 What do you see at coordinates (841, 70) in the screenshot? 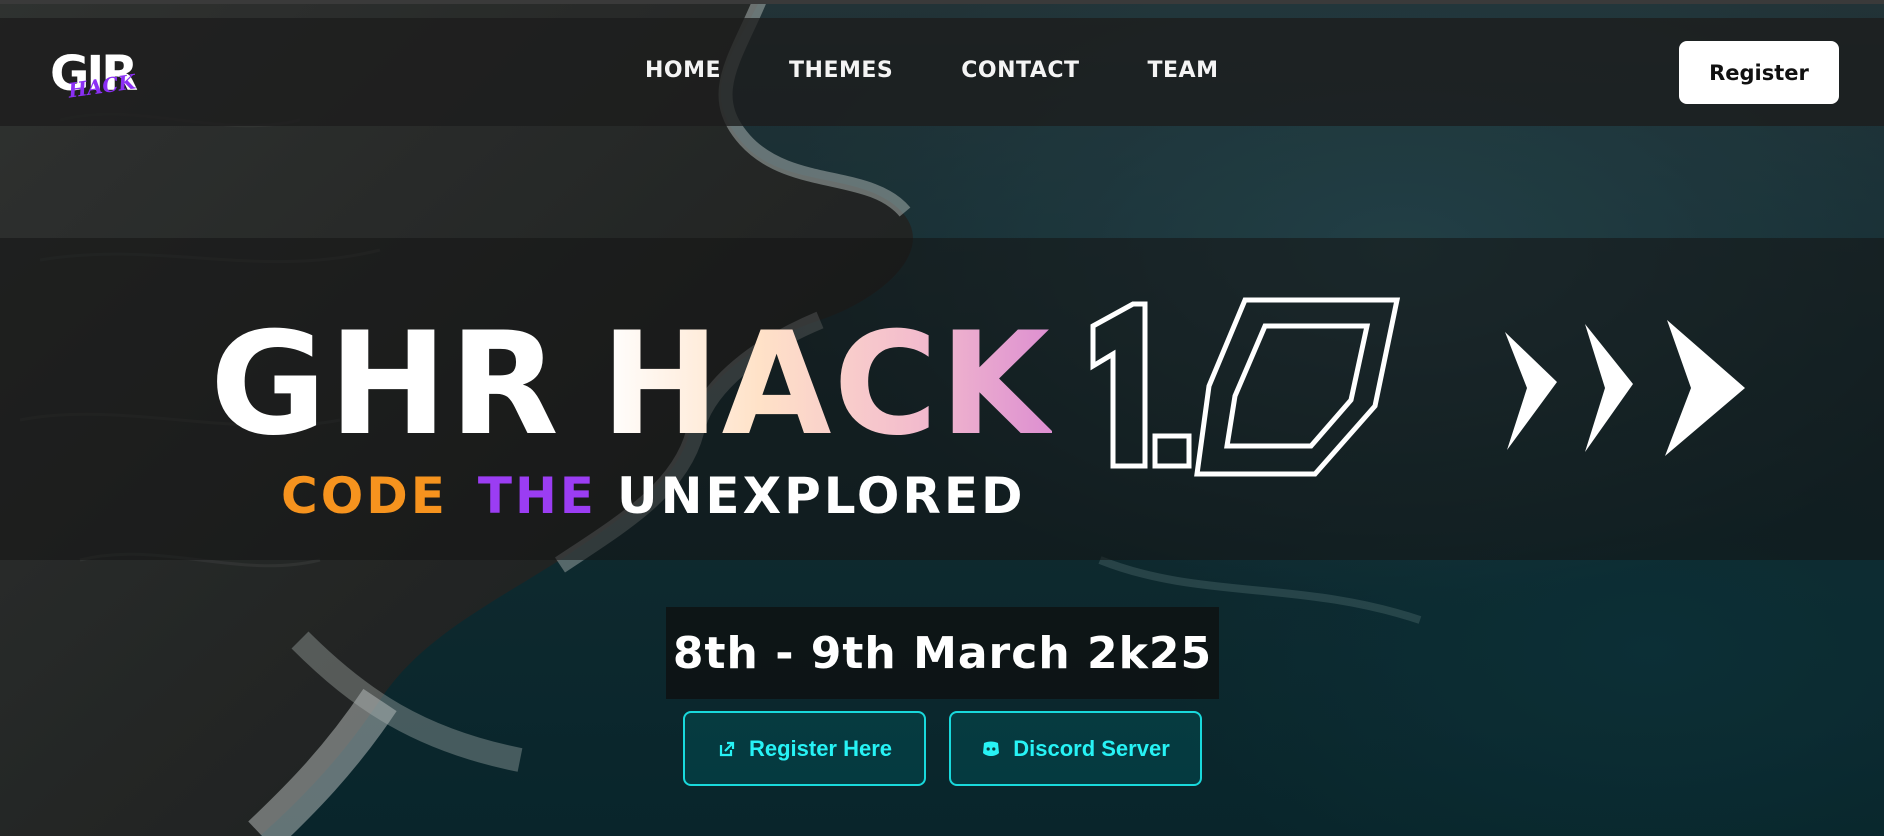
I see `nav-link-themes: THEMES` at bounding box center [841, 70].